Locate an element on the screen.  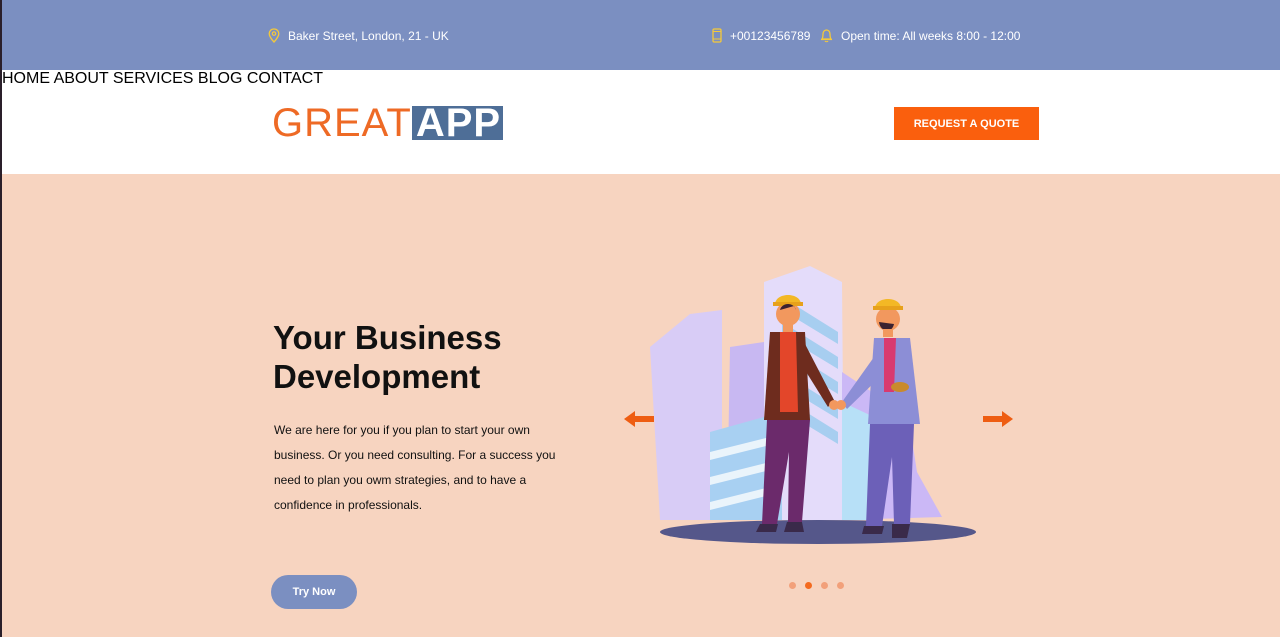
bell-icon is located at coordinates (826, 36).